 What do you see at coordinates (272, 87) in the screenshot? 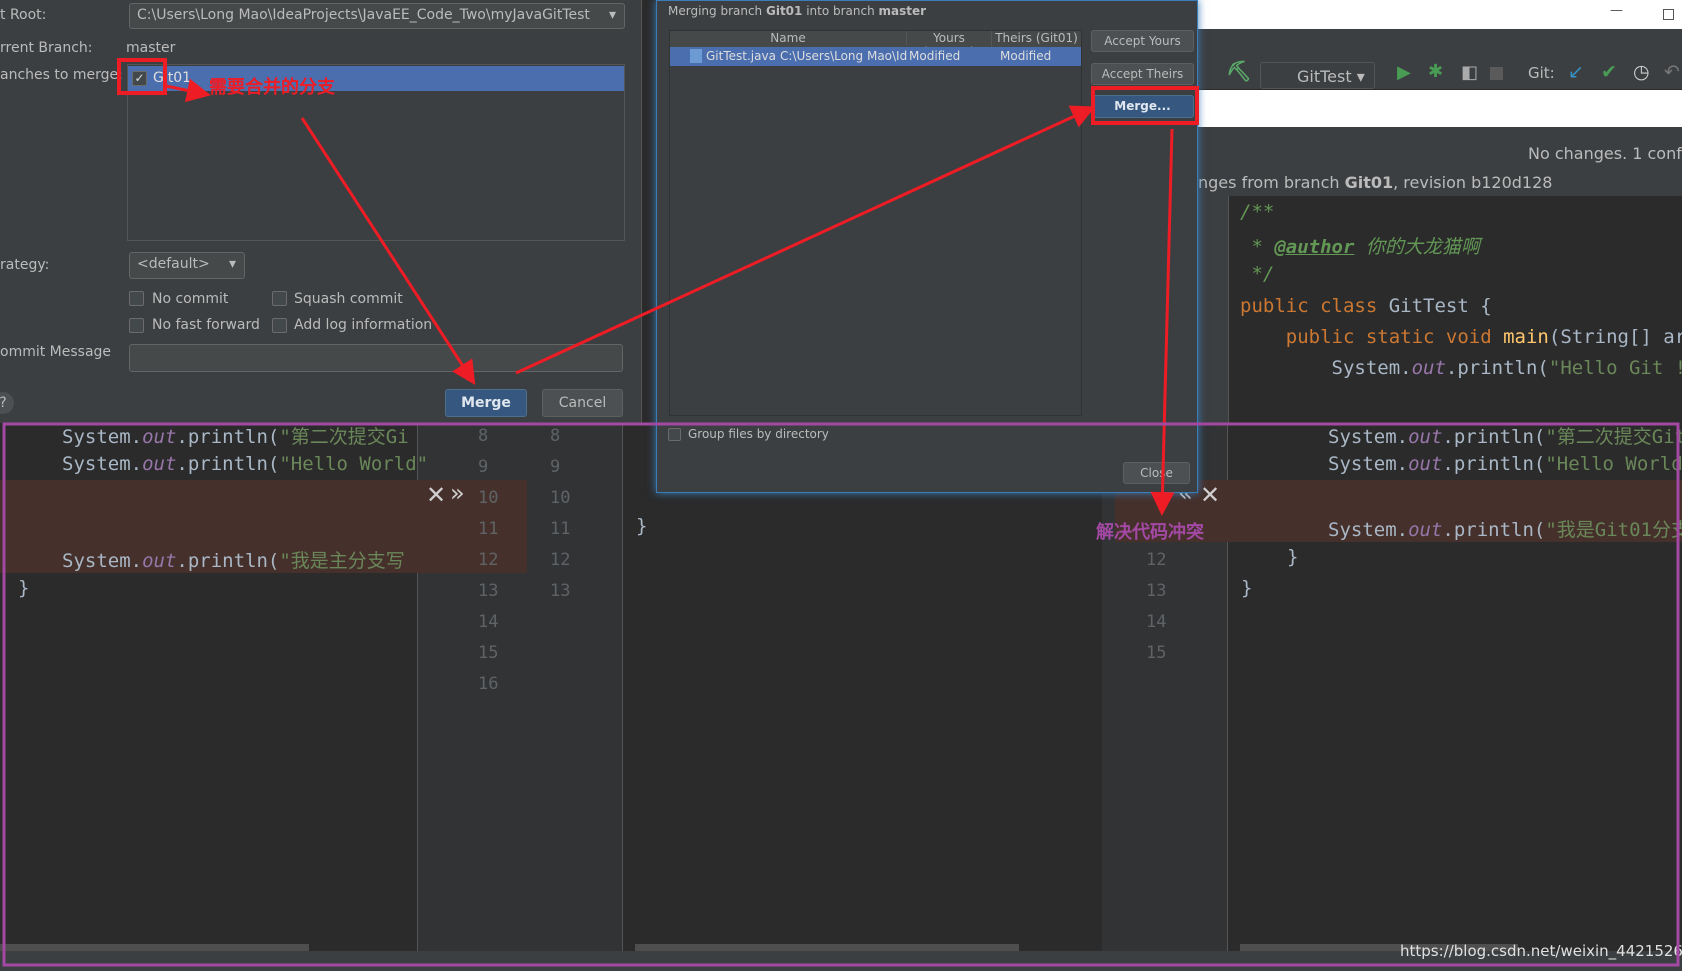
I see `annotation-branch-note: 需要合并的分支` at bounding box center [272, 87].